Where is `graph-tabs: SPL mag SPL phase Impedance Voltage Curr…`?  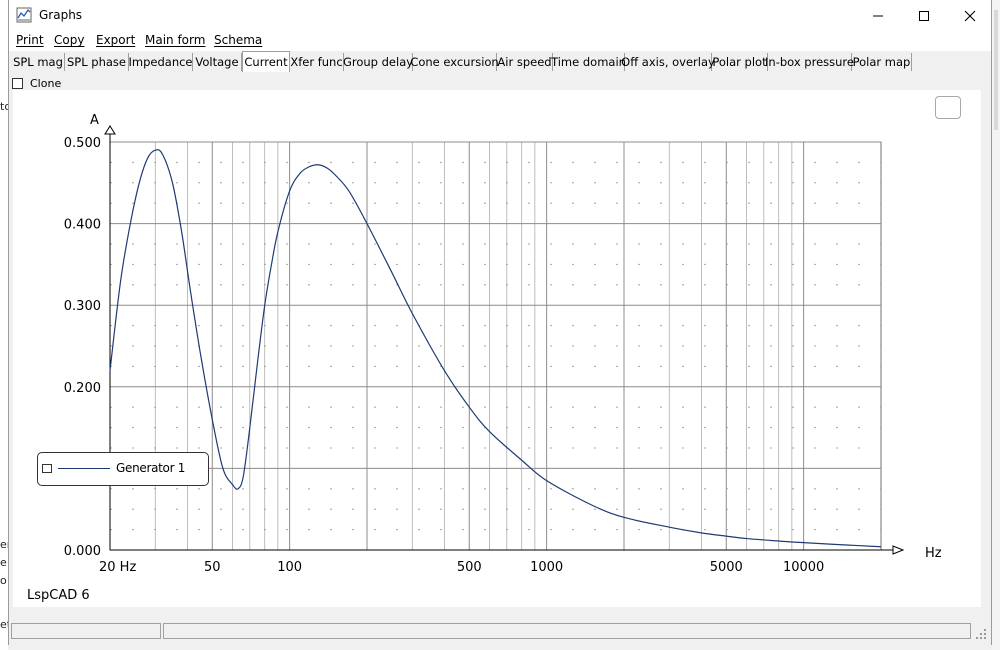 graph-tabs: SPL mag SPL phase Impedance Voltage Curr… is located at coordinates (500, 62).